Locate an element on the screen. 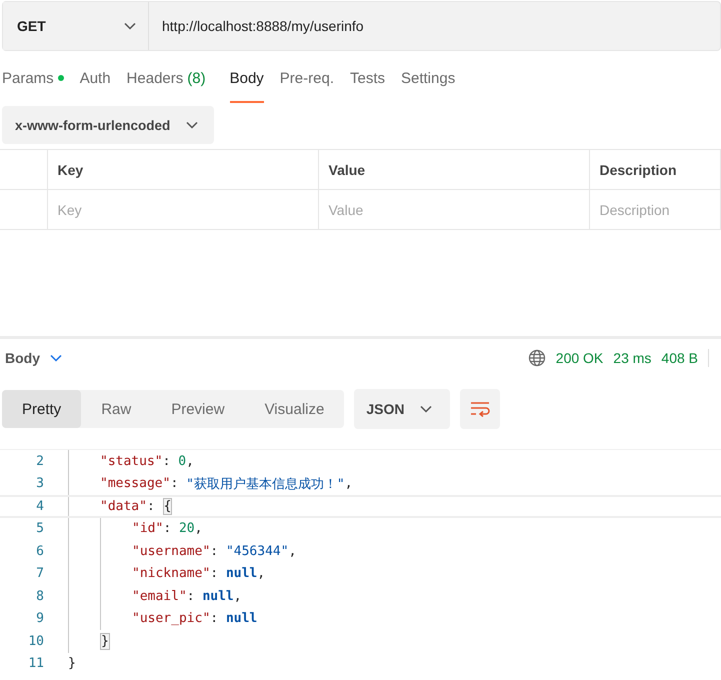 The height and width of the screenshot is (680, 721). json-key: "message" is located at coordinates (135, 484).